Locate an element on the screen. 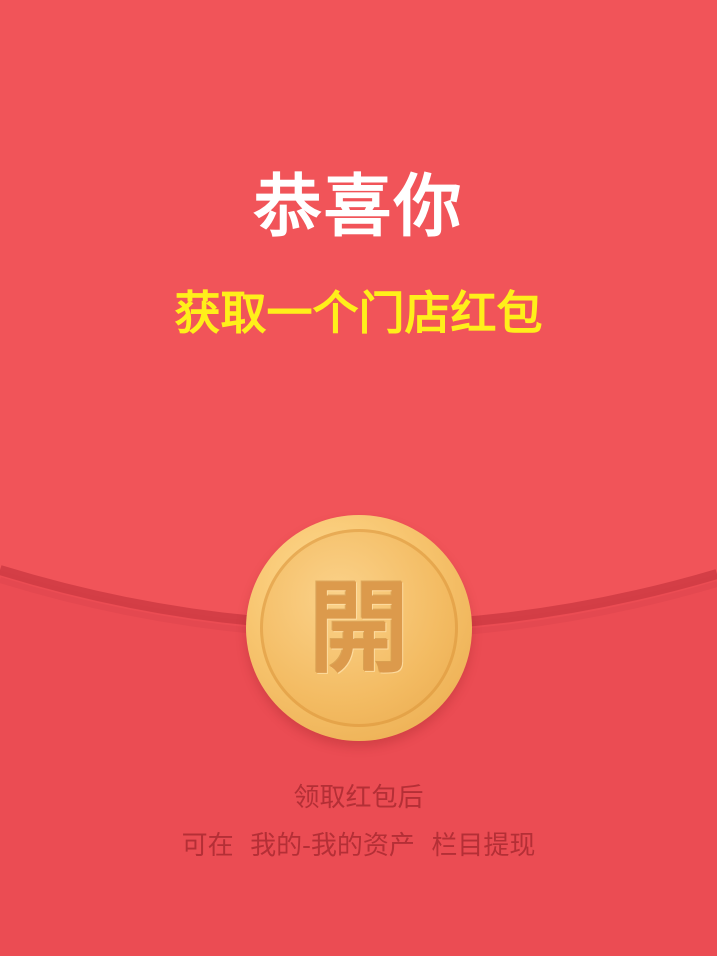  open-button-label: 開 is located at coordinates (359, 628).